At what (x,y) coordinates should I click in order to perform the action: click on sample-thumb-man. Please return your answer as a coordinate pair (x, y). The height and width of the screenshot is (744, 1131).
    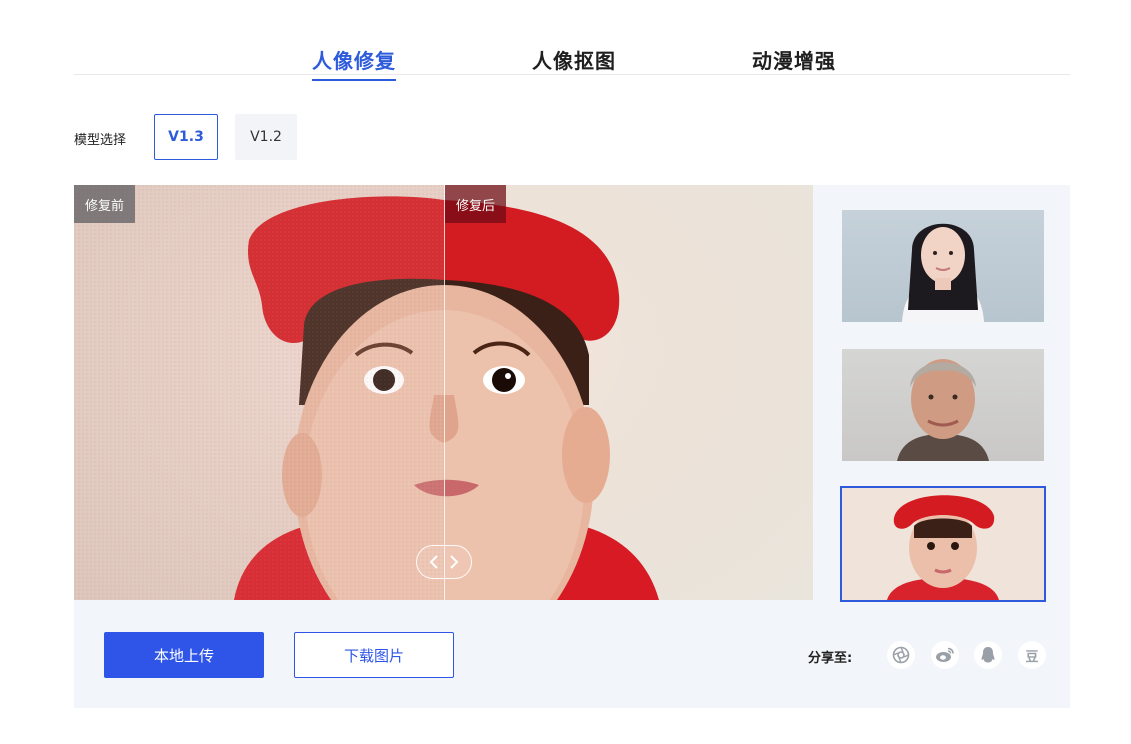
    Looking at the image, I should click on (943, 405).